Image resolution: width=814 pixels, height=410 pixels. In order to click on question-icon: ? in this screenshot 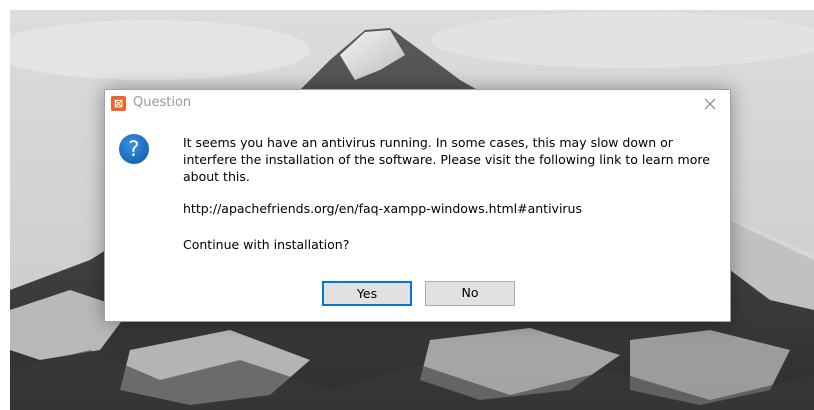, I will do `click(134, 149)`.